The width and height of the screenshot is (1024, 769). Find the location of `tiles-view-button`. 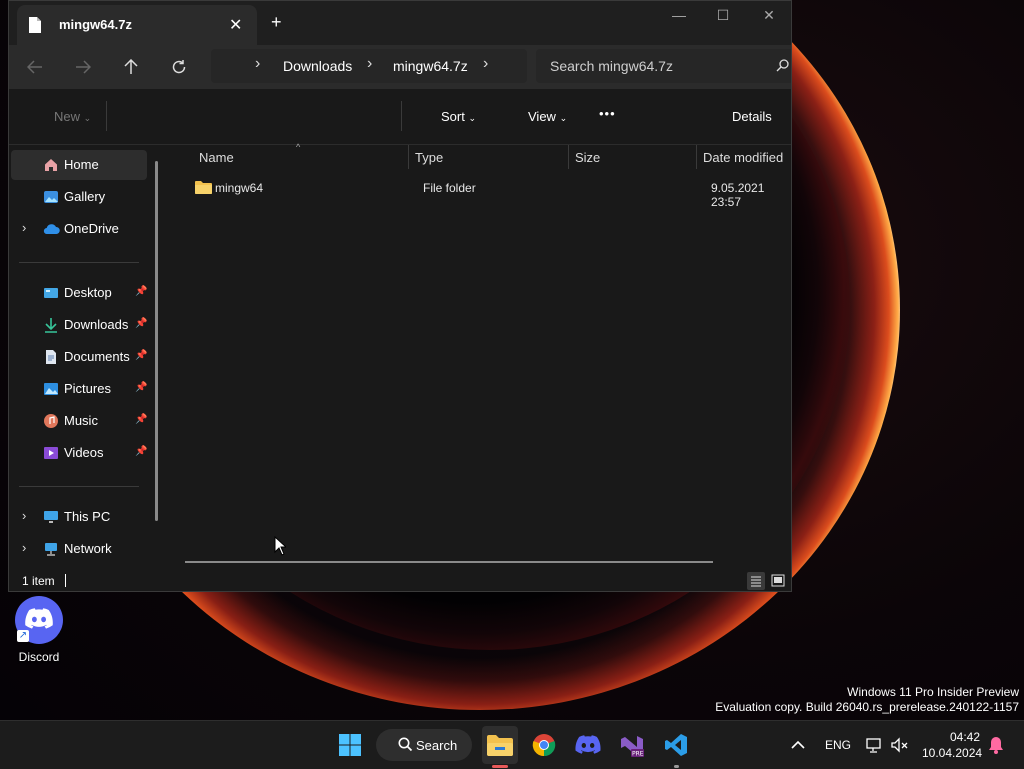

tiles-view-button is located at coordinates (778, 581).